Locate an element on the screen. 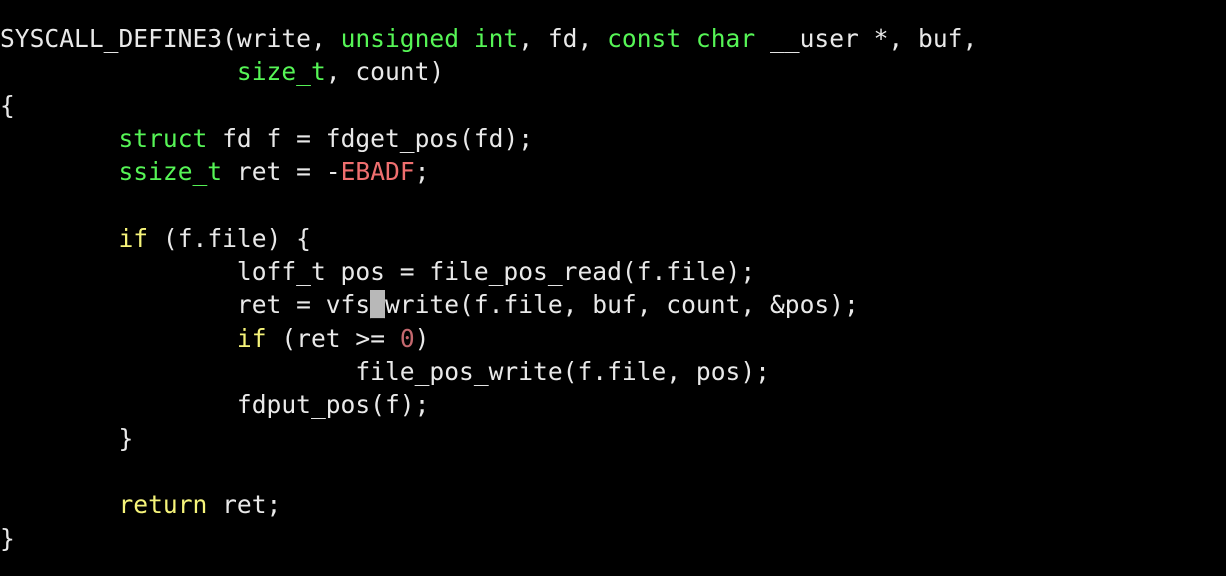 This screenshot has width=1226, height=576. code-token-keyword: return is located at coordinates (163, 505).